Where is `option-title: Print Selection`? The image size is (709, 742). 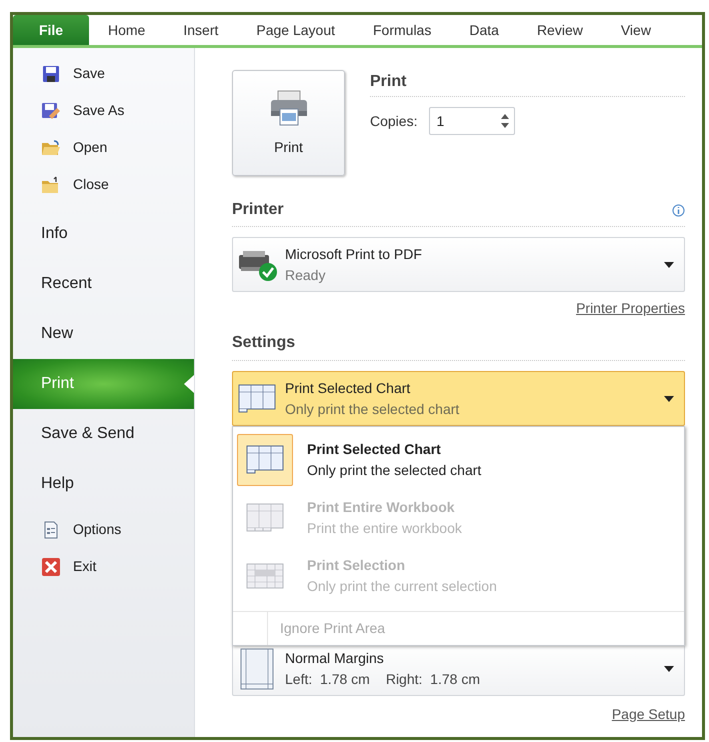
option-title: Print Selection is located at coordinates (356, 565).